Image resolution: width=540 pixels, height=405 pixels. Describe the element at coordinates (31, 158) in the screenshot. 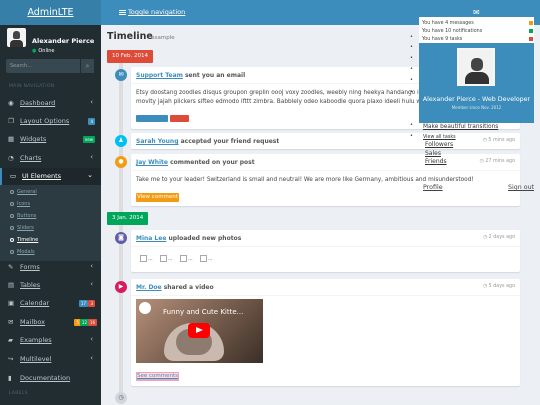

I see `sidebar-item-label: Charts` at that location.